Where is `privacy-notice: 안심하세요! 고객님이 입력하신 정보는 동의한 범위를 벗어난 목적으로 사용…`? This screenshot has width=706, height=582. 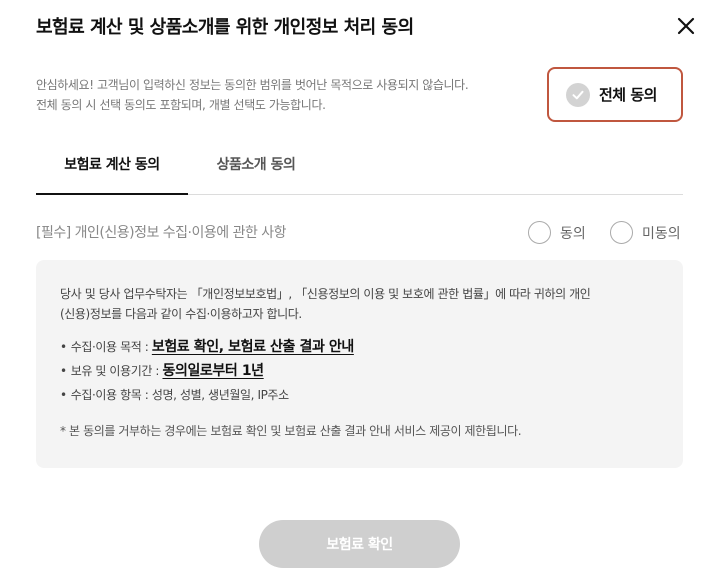 privacy-notice: 안심하세요! 고객님이 입력하신 정보는 동의한 범위를 벗어난 목적으로 사용… is located at coordinates (252, 95).